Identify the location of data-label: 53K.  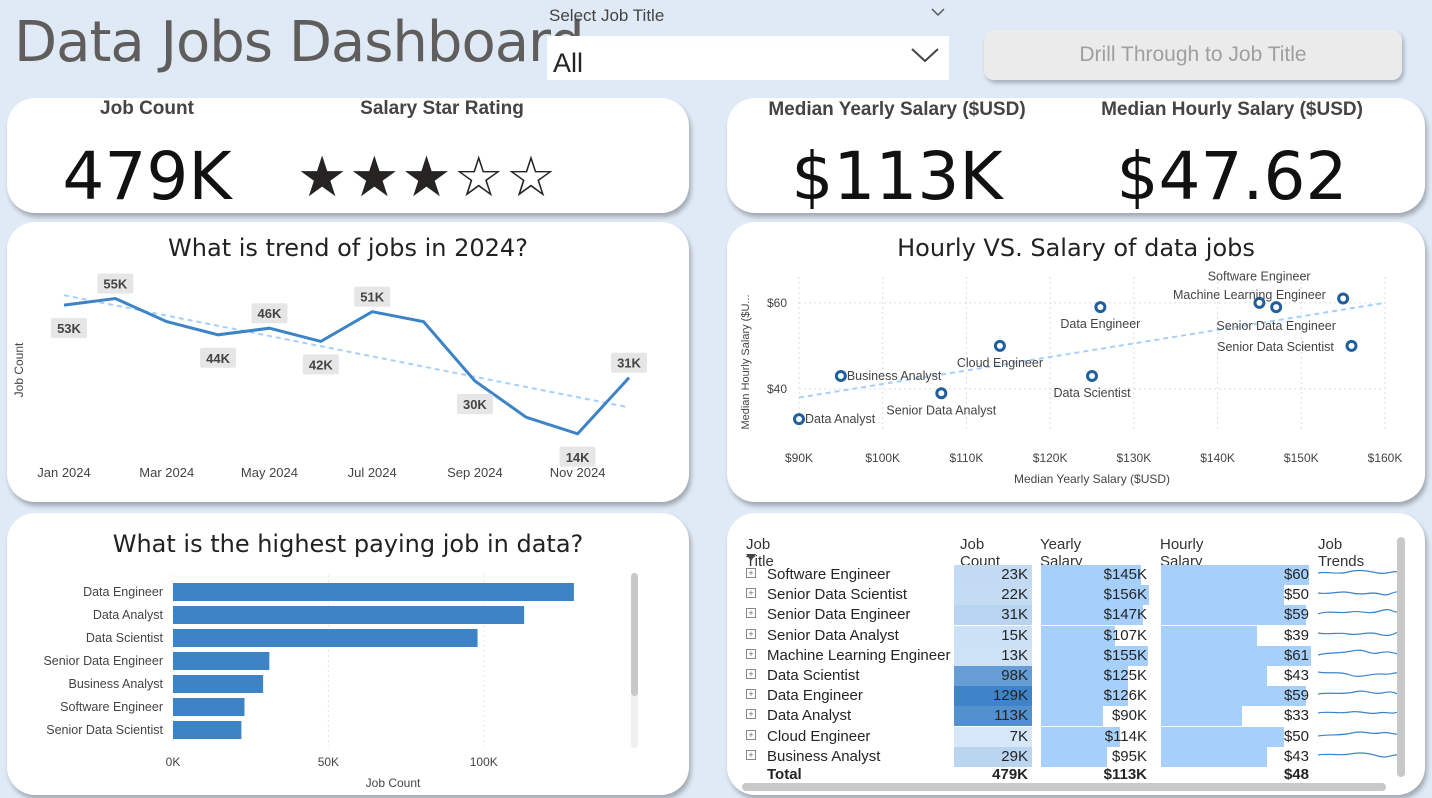
(69, 328).